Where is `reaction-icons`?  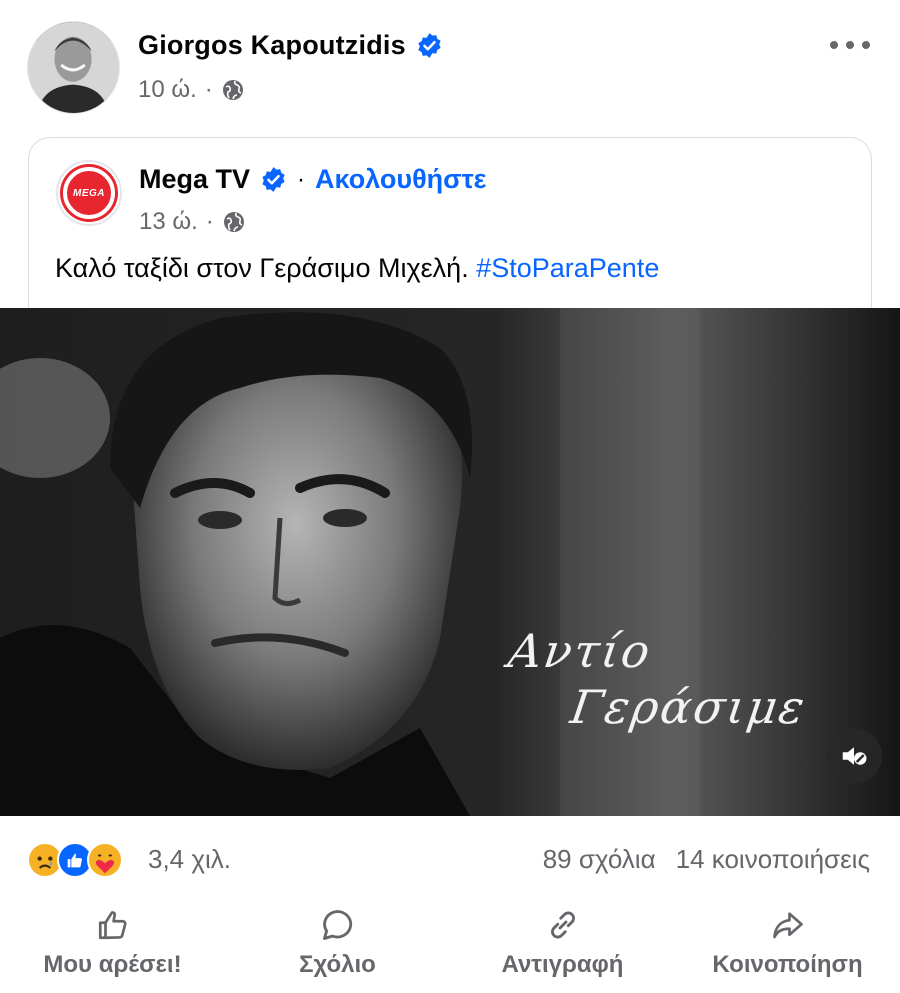 reaction-icons is located at coordinates (75, 860).